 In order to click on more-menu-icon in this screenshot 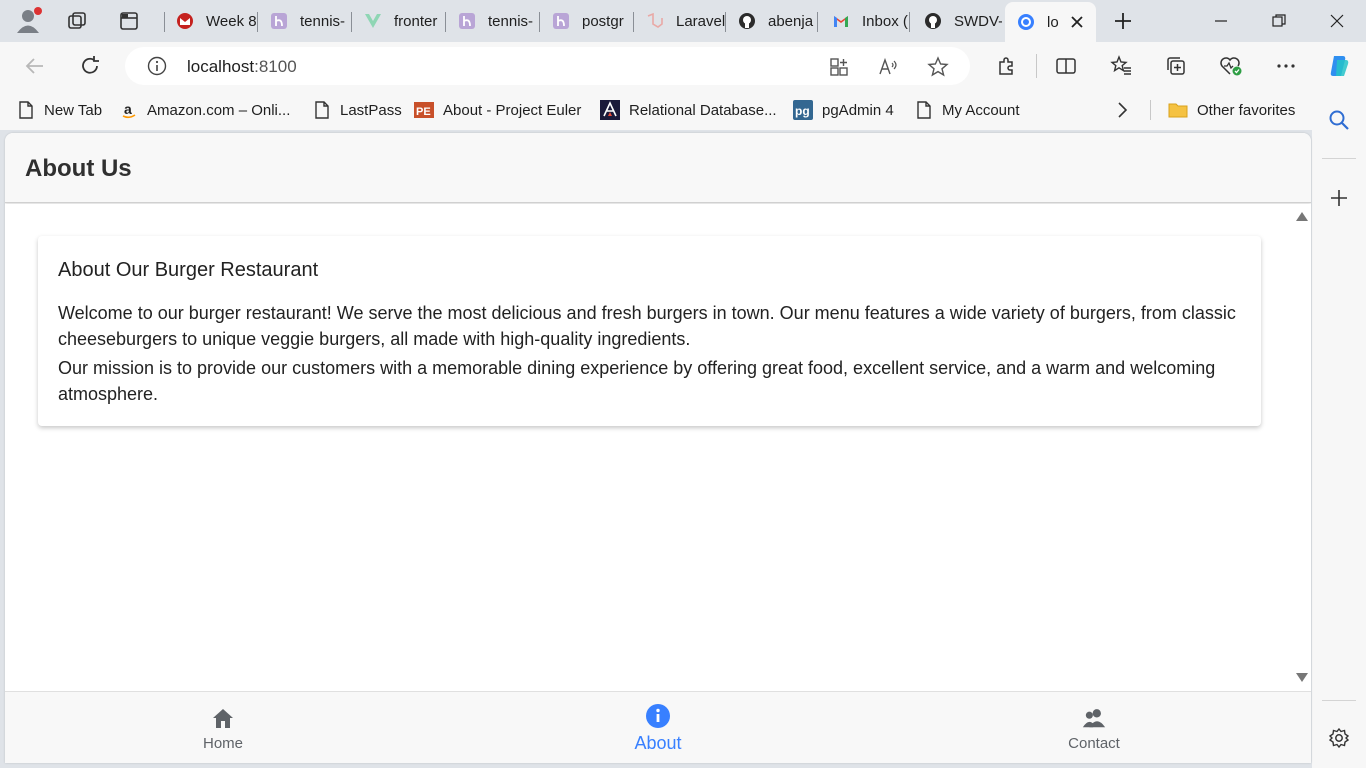, I will do `click(1286, 66)`.